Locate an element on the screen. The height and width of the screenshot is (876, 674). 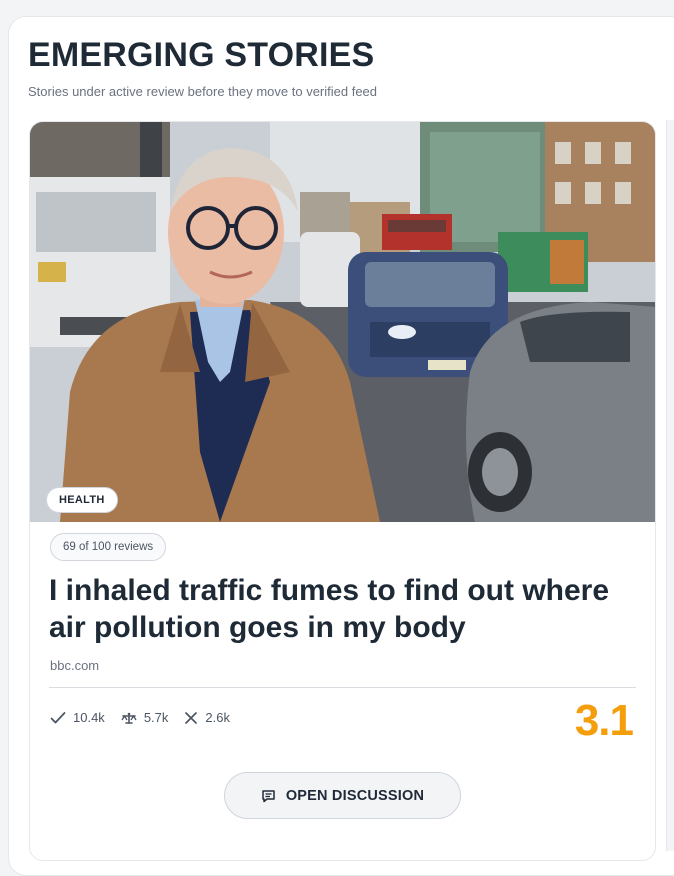
section-title: EMERGING STORIES is located at coordinates (201, 55).